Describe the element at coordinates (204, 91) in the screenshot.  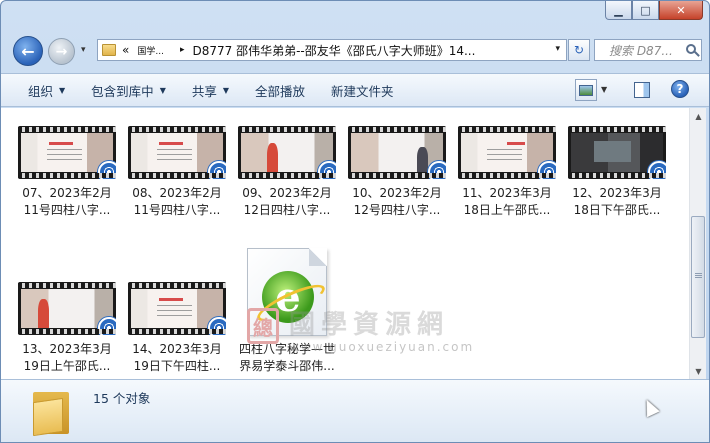
I see `share-label: 共享` at that location.